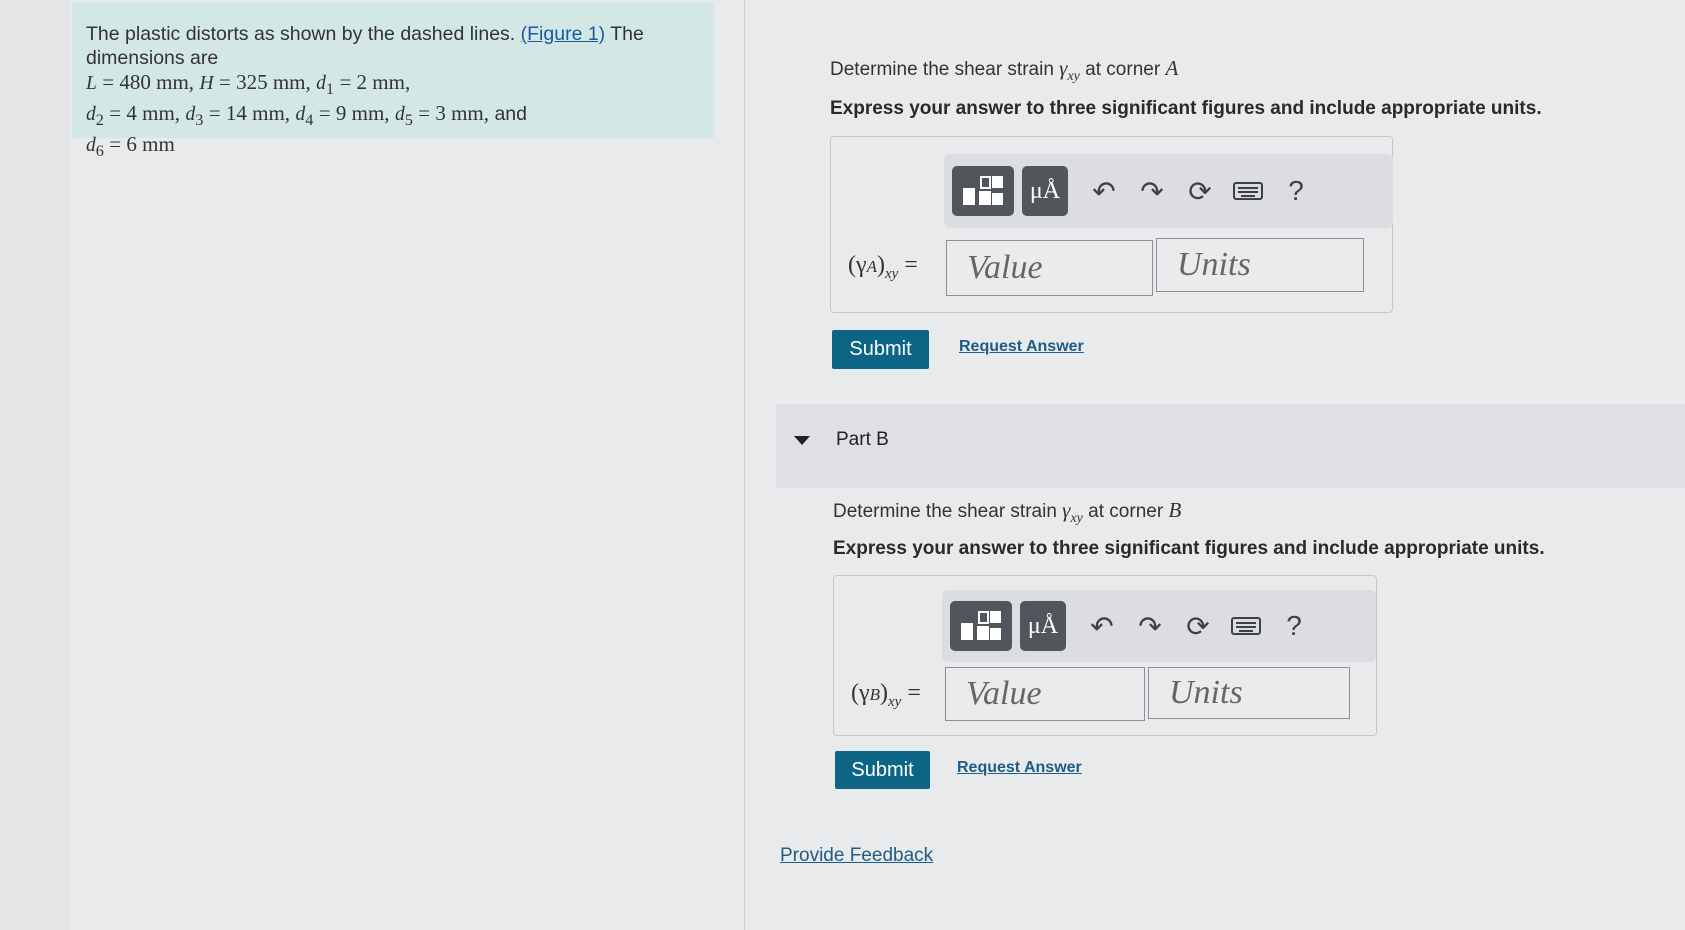 The width and height of the screenshot is (1685, 930). What do you see at coordinates (145, 112) in the screenshot?
I see `dim-value: = 4 mm,` at bounding box center [145, 112].